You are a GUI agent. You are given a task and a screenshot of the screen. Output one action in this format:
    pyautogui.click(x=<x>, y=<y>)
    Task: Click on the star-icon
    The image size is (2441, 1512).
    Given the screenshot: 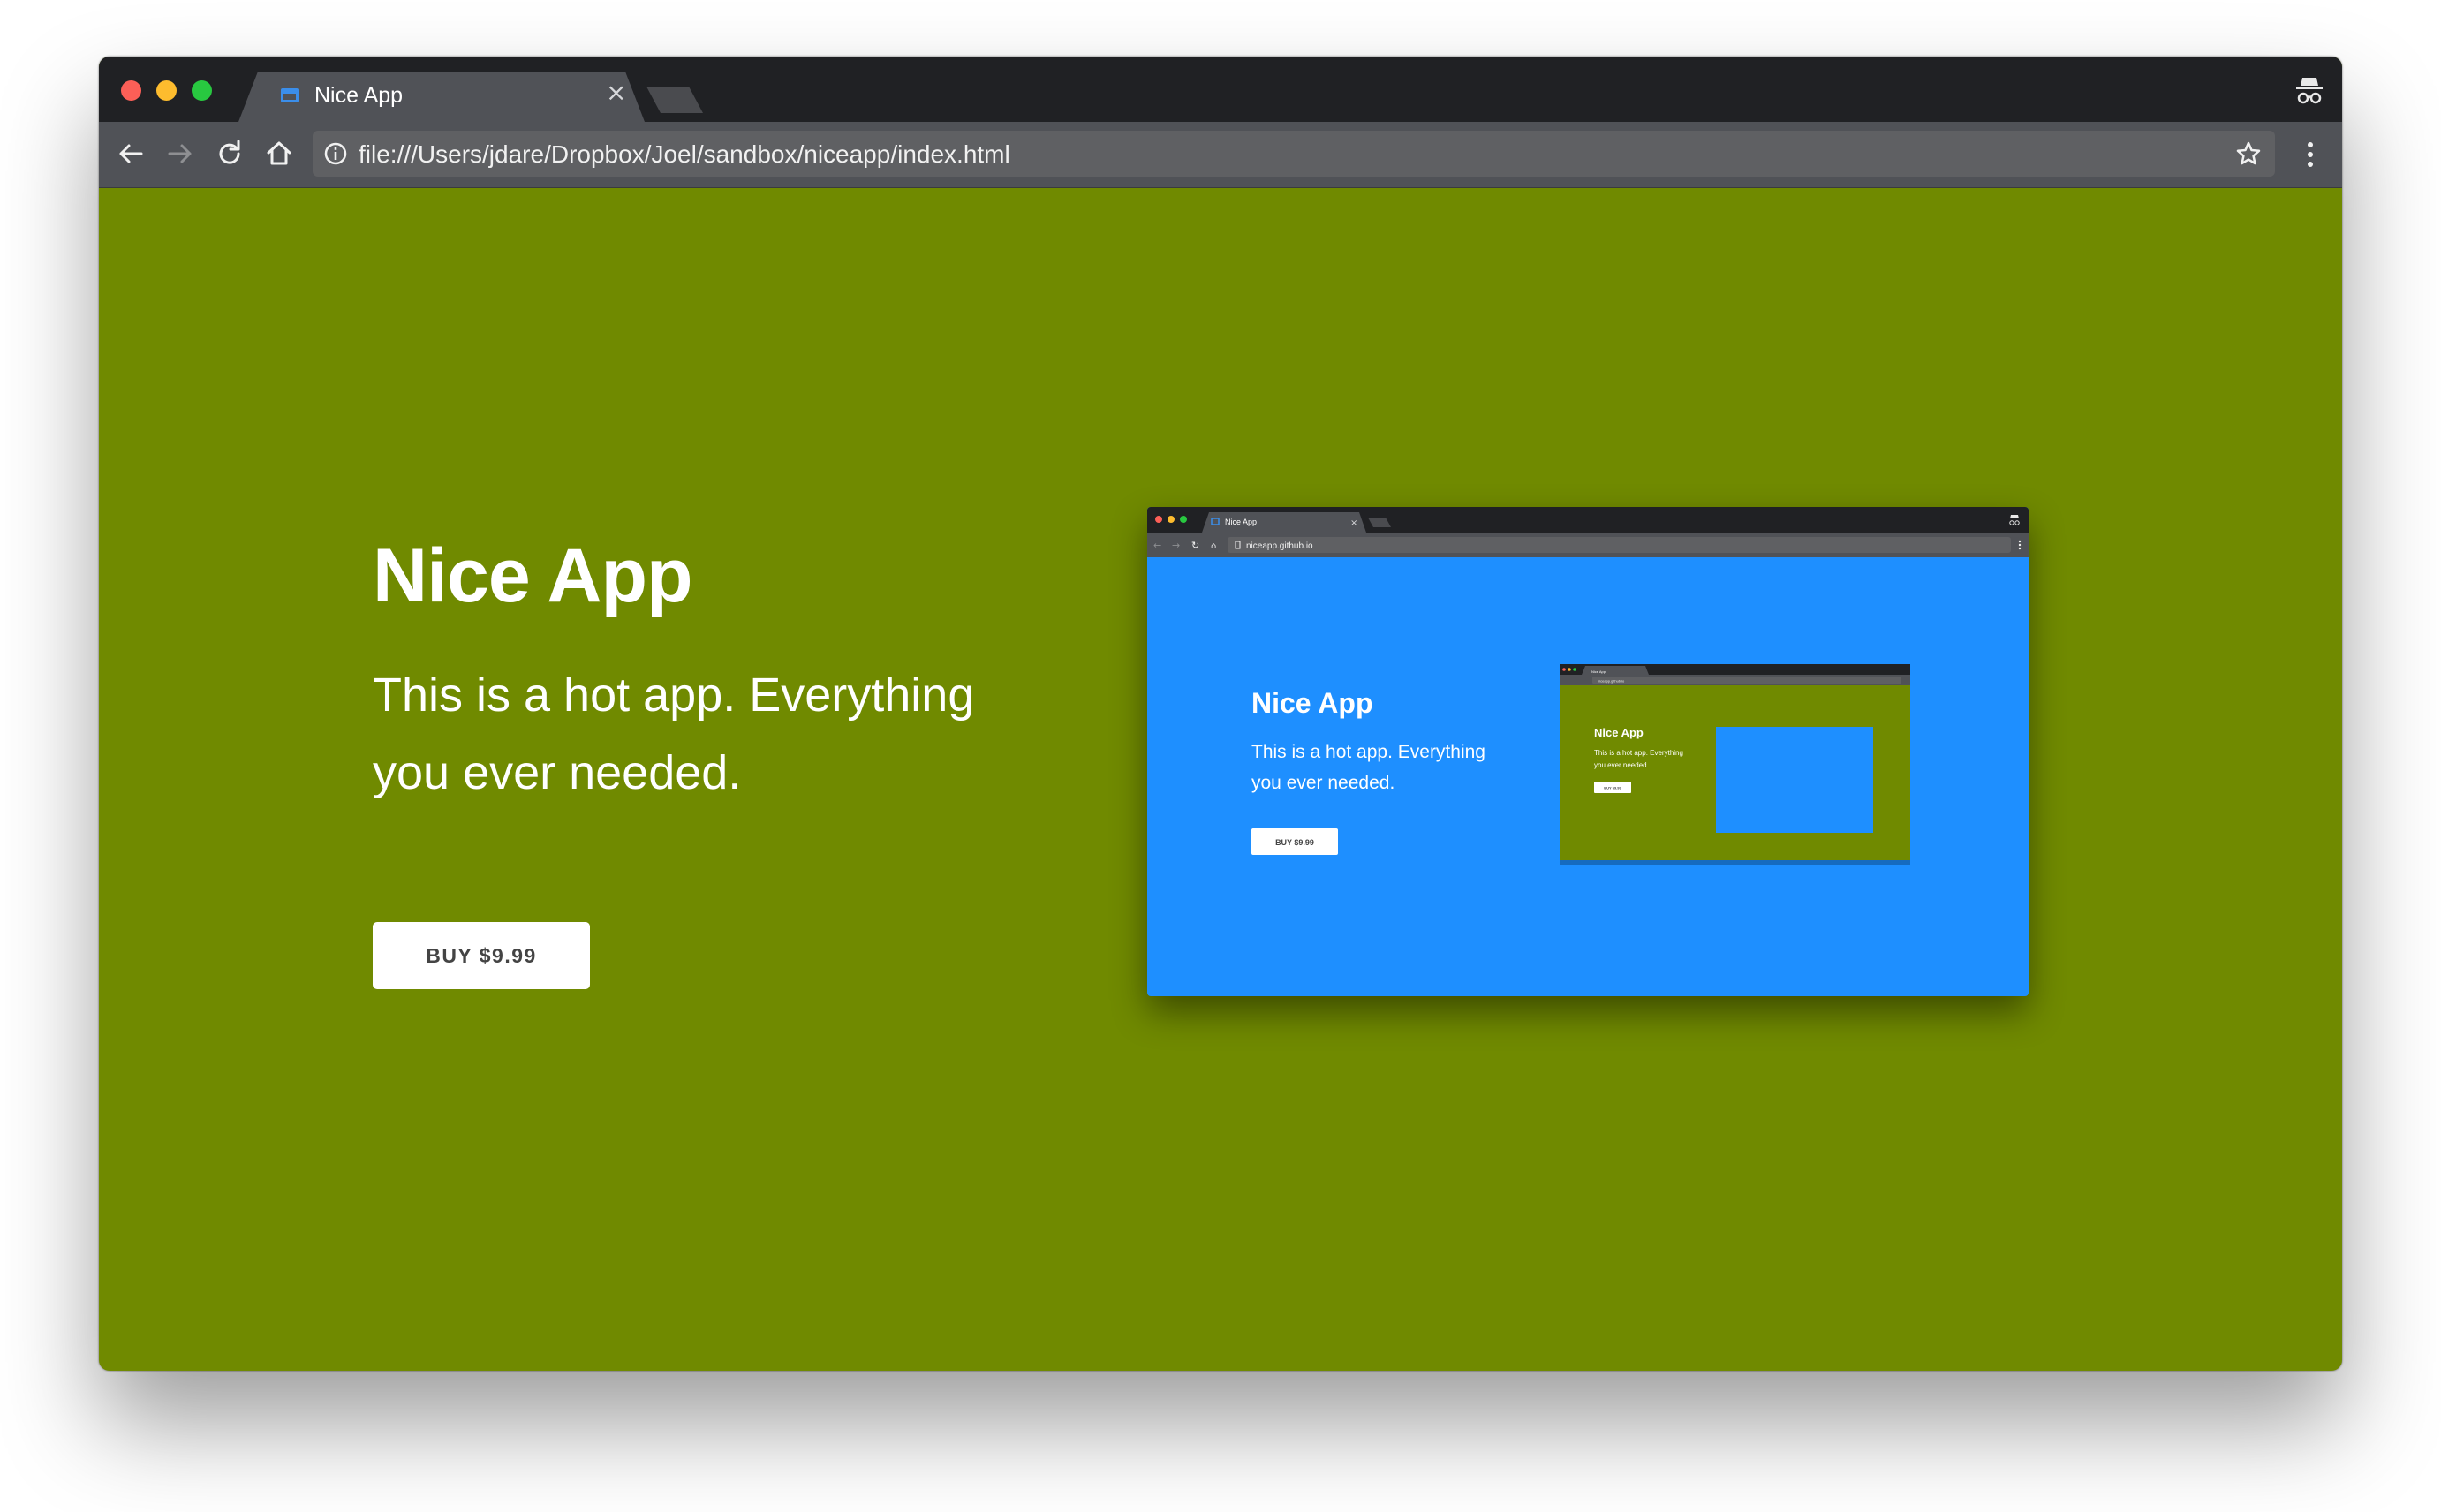 What is the action you would take?
    pyautogui.click(x=2248, y=154)
    